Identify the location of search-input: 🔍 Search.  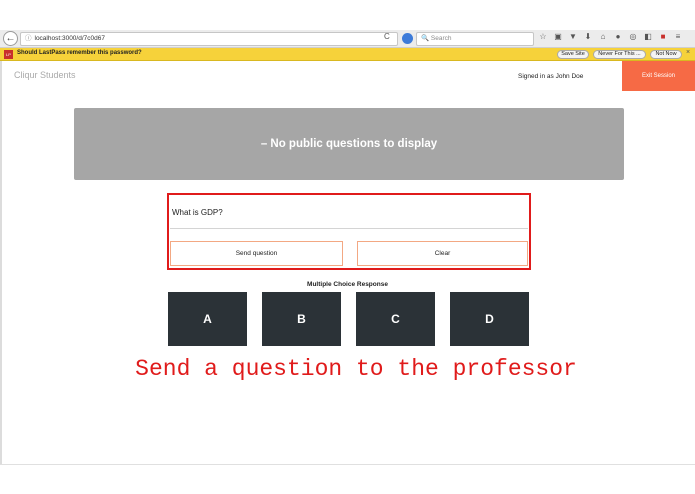
(475, 39).